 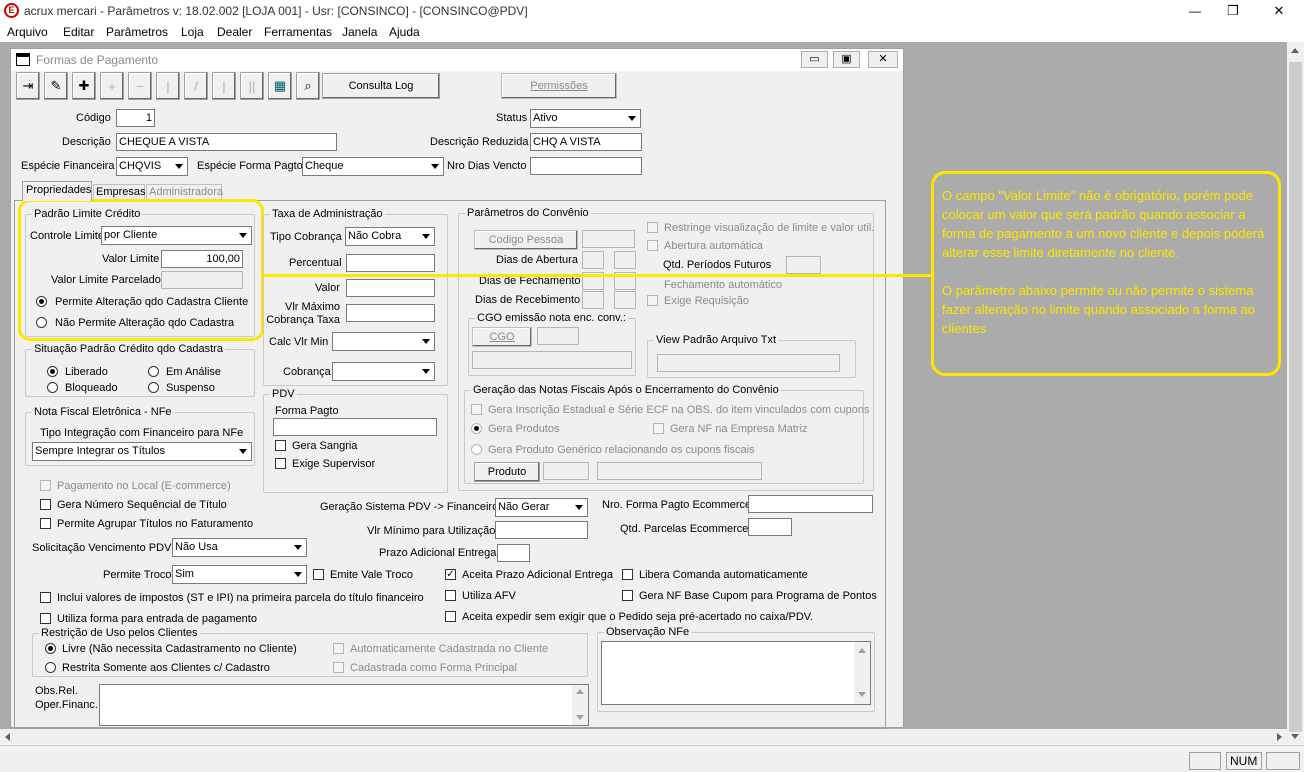 I want to click on menu-editar: Editar, so click(x=78, y=32).